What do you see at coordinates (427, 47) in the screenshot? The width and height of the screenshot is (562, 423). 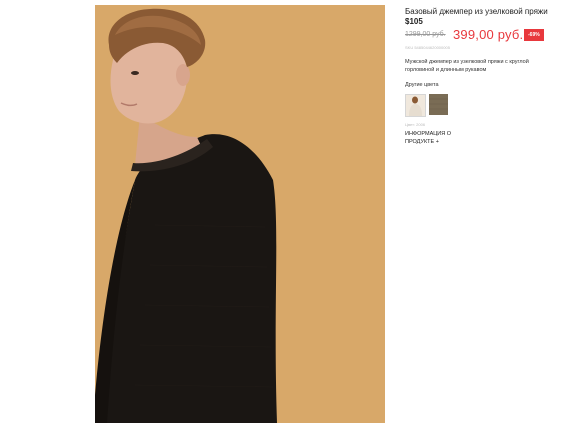 I see `product-sku: SKU 5485044620000005` at bounding box center [427, 47].